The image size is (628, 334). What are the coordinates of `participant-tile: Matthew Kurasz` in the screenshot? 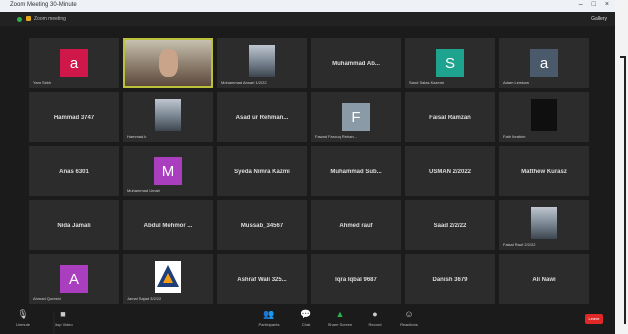 It's located at (544, 171).